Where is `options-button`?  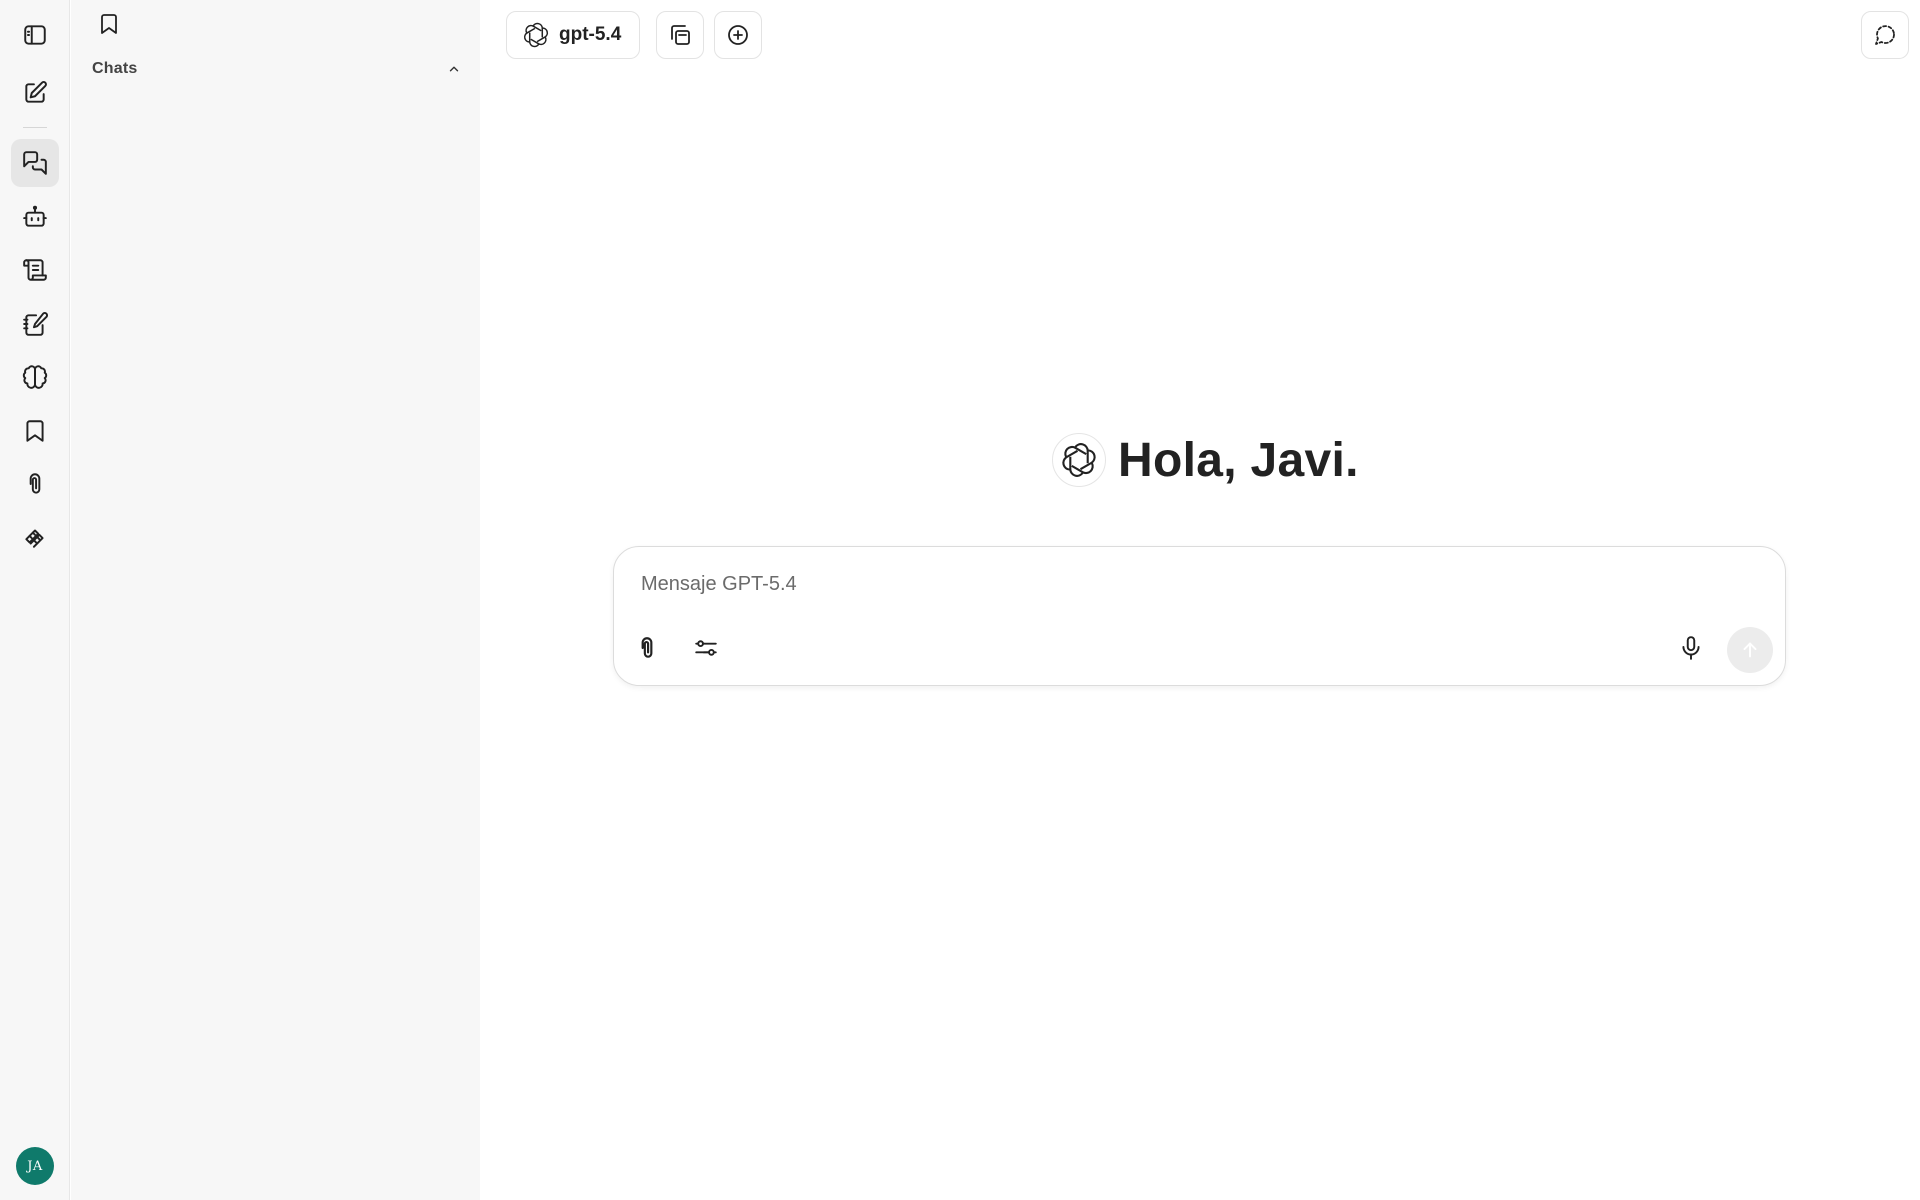
options-button is located at coordinates (706, 648).